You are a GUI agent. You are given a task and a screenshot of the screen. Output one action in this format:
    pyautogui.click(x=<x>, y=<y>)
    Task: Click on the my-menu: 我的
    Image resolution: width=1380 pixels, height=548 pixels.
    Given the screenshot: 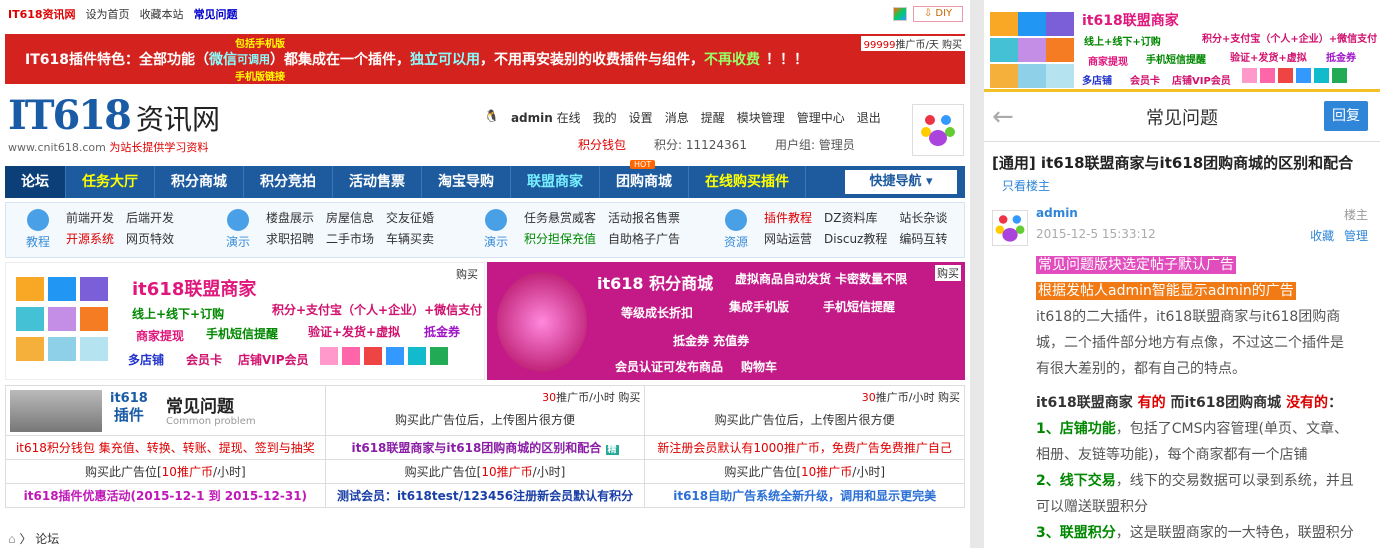 What is the action you would take?
    pyautogui.click(x=605, y=117)
    